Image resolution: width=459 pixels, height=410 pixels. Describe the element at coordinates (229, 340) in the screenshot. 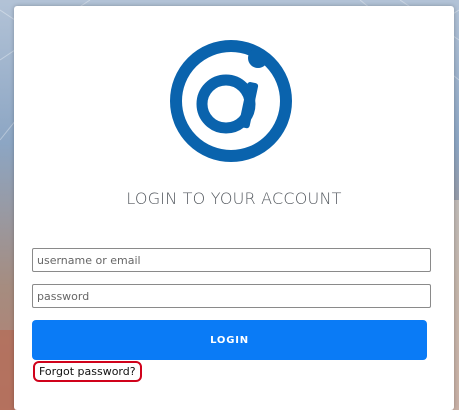

I see `login-button: LOGIN` at that location.